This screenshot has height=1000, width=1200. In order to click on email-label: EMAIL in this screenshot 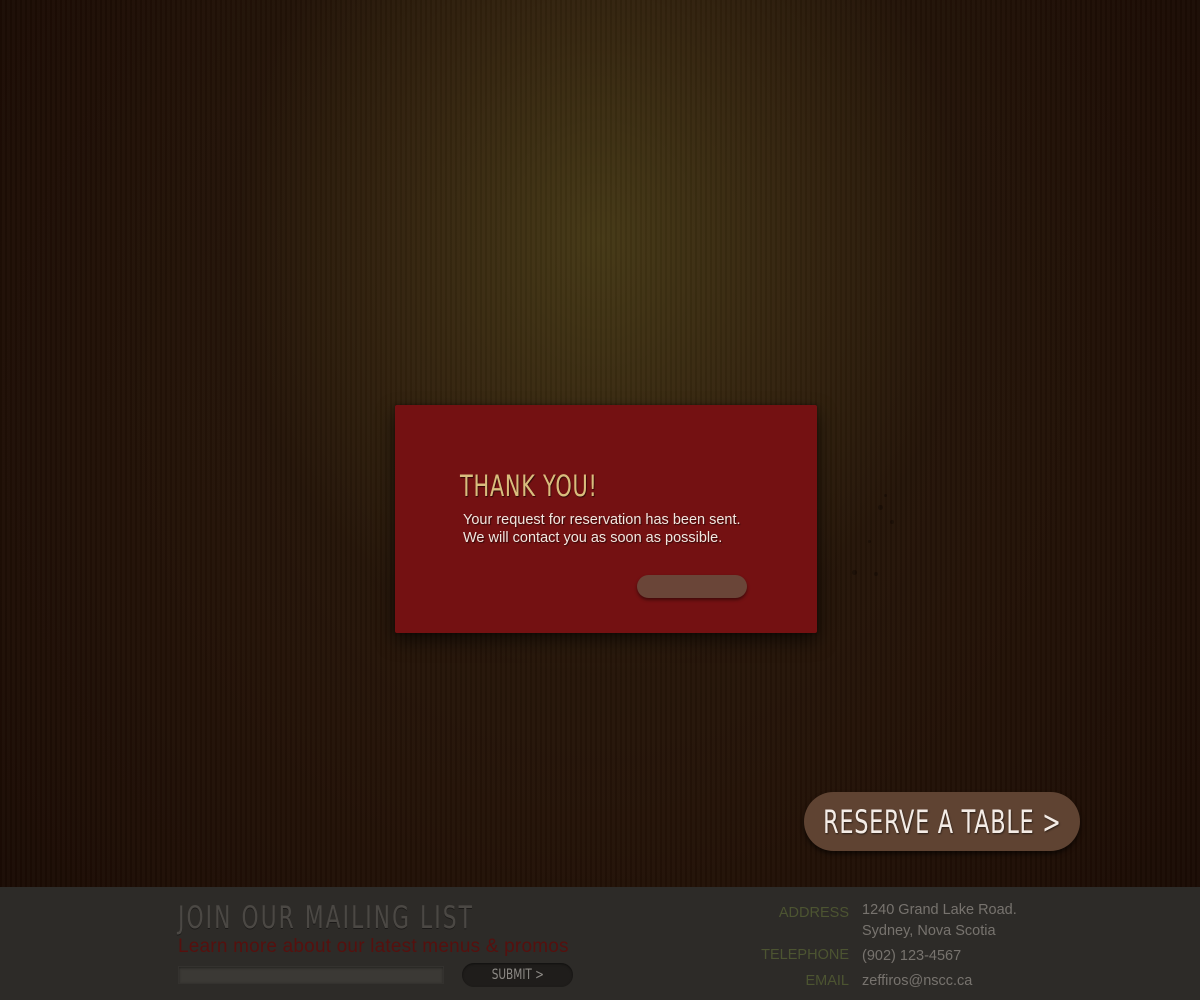, I will do `click(827, 981)`.